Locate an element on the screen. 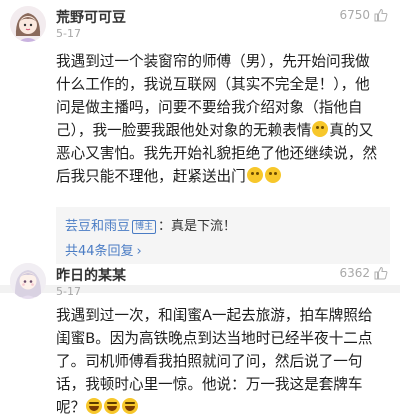 The height and width of the screenshot is (419, 400). comment-line: 话，我顿时心里一惊。他说：万一我这是套牌车 is located at coordinates (209, 384).